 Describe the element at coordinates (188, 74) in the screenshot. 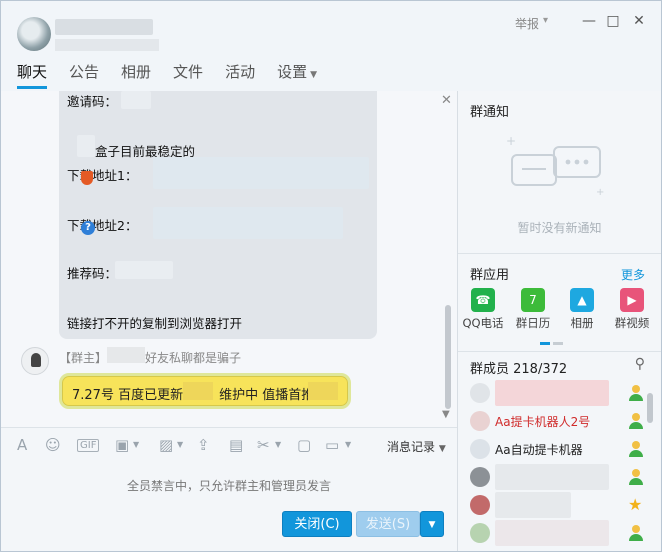

I see `tab-files: 文件` at that location.